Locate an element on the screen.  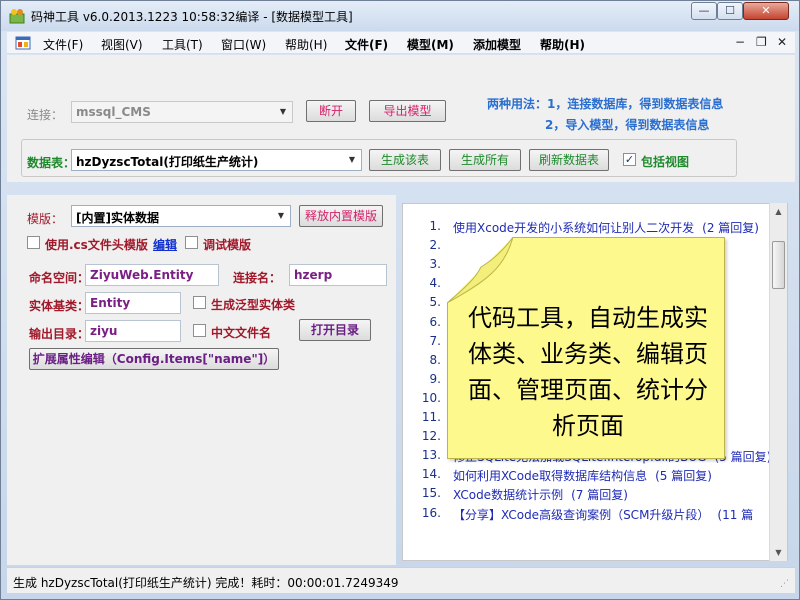
datatable-label: 数据表： is located at coordinates (51, 163).